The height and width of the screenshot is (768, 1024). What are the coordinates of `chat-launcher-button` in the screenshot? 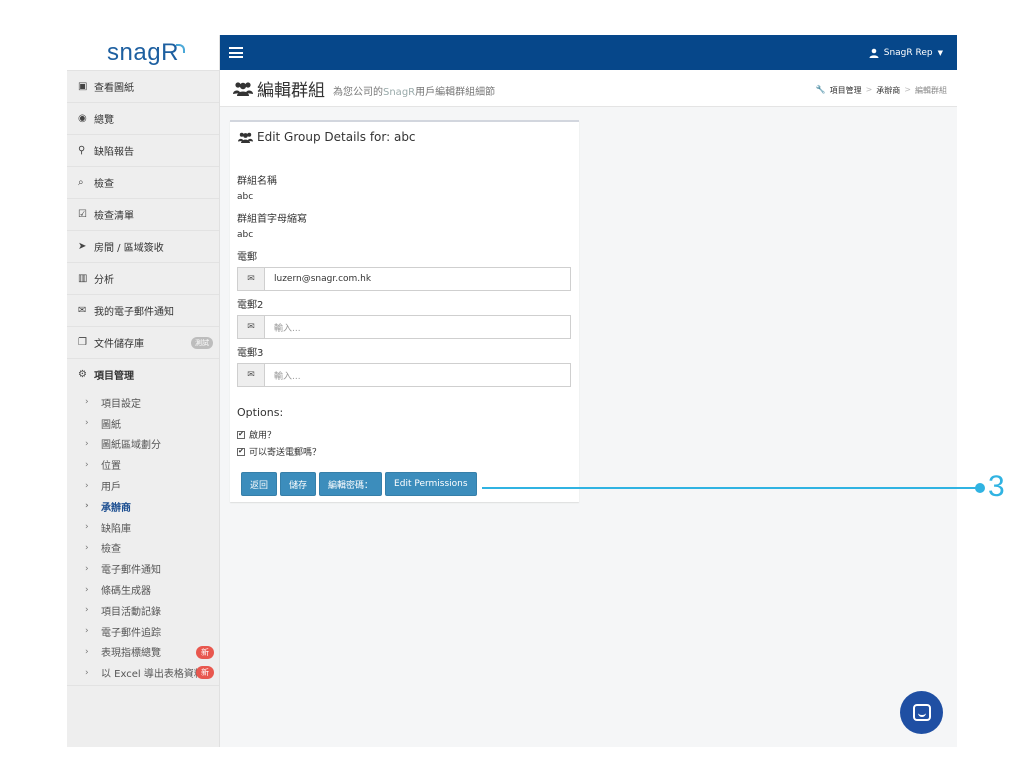 It's located at (921, 712).